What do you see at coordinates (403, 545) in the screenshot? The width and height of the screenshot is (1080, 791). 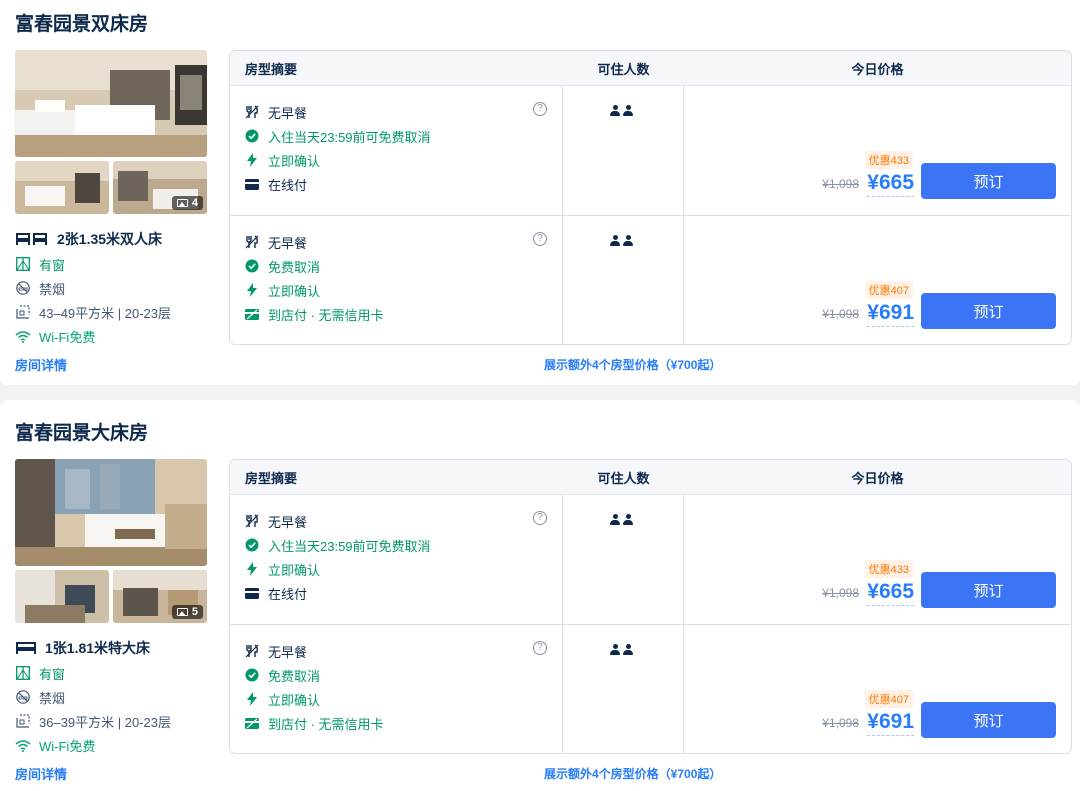 I see `cancellation-info: 入住当天23:59前可免费取消` at bounding box center [403, 545].